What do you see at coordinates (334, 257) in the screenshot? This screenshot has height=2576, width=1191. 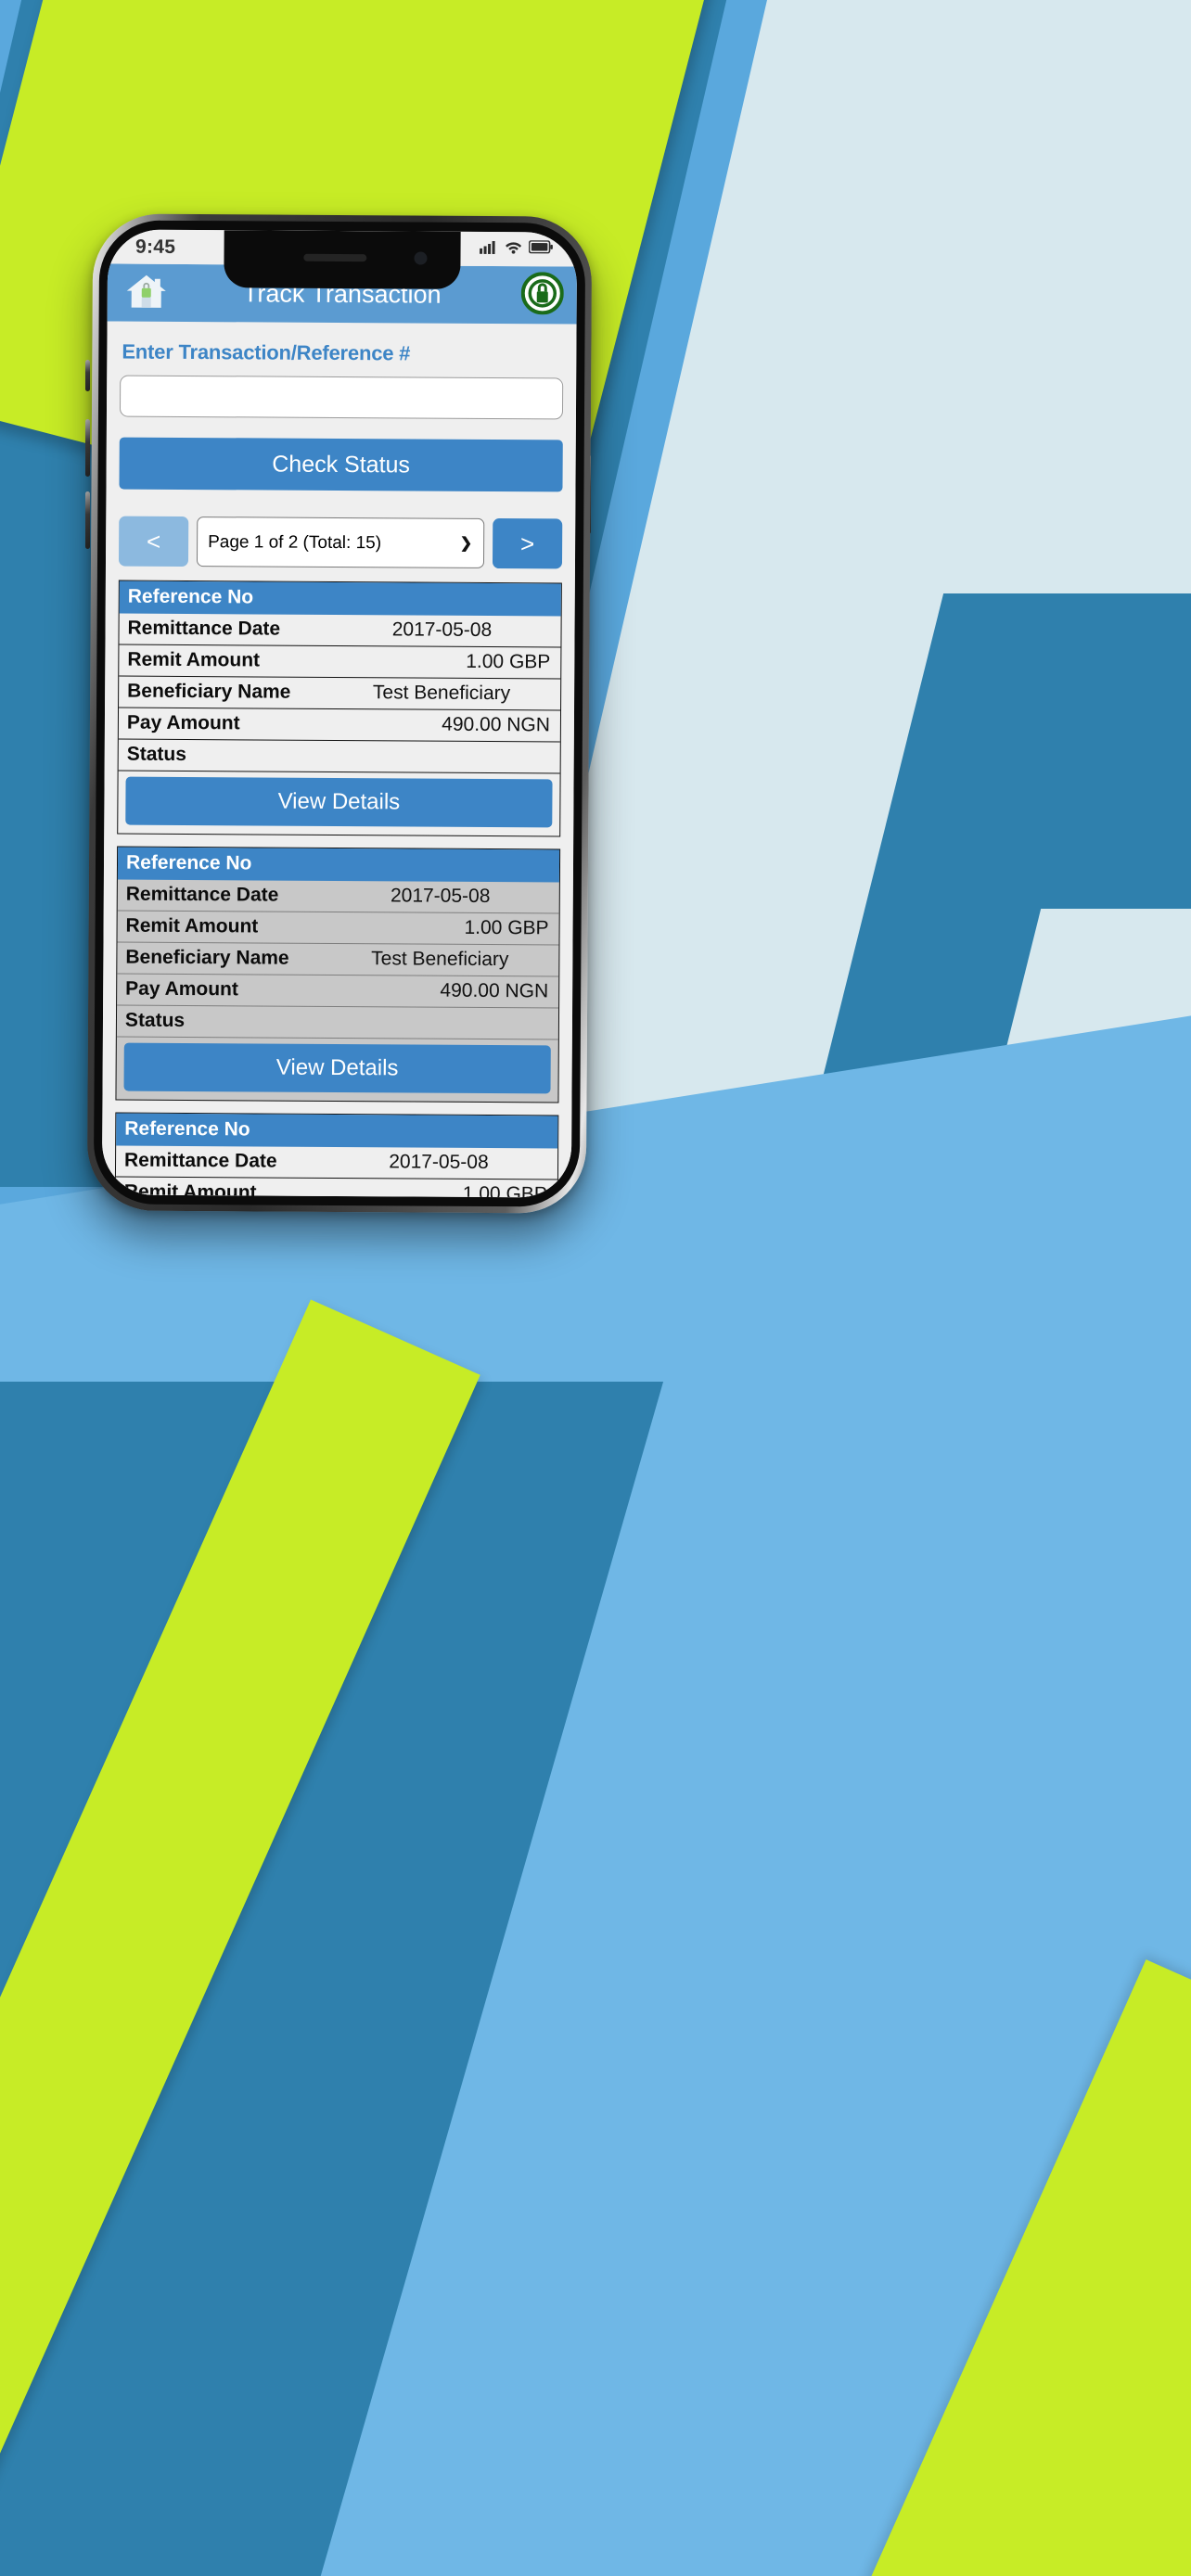 I see `earpiece-speaker` at bounding box center [334, 257].